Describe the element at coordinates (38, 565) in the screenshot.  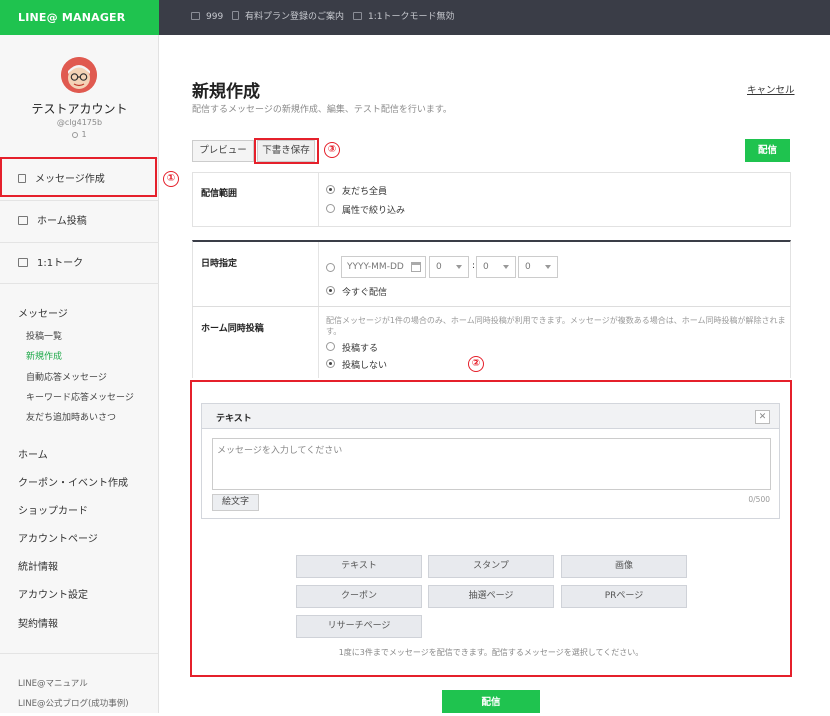
I see `sidebar-item-stats: 統計情報` at that location.